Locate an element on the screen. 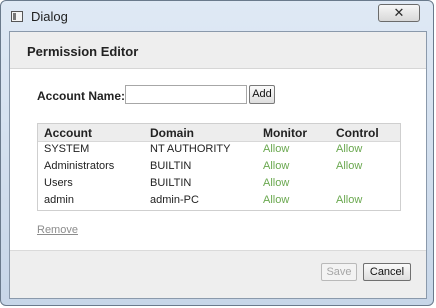  save-button: Save is located at coordinates (339, 272).